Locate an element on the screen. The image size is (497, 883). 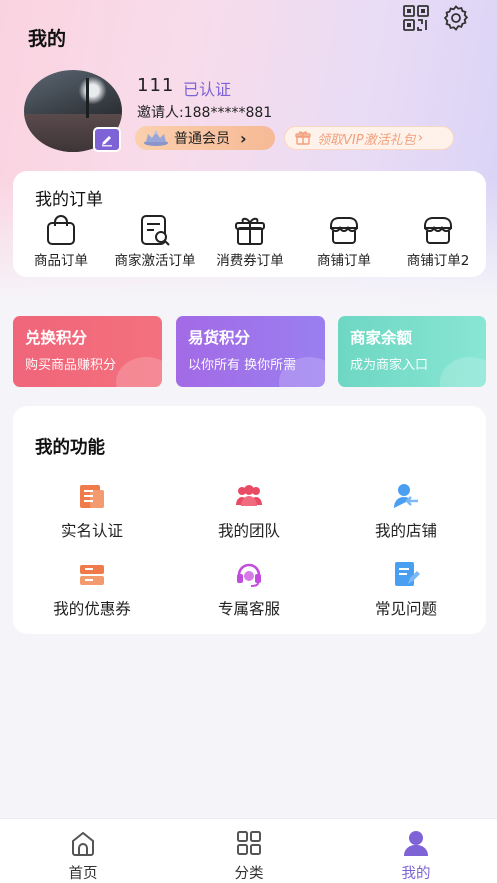
function-label: 我的优惠券 is located at coordinates (92, 609).